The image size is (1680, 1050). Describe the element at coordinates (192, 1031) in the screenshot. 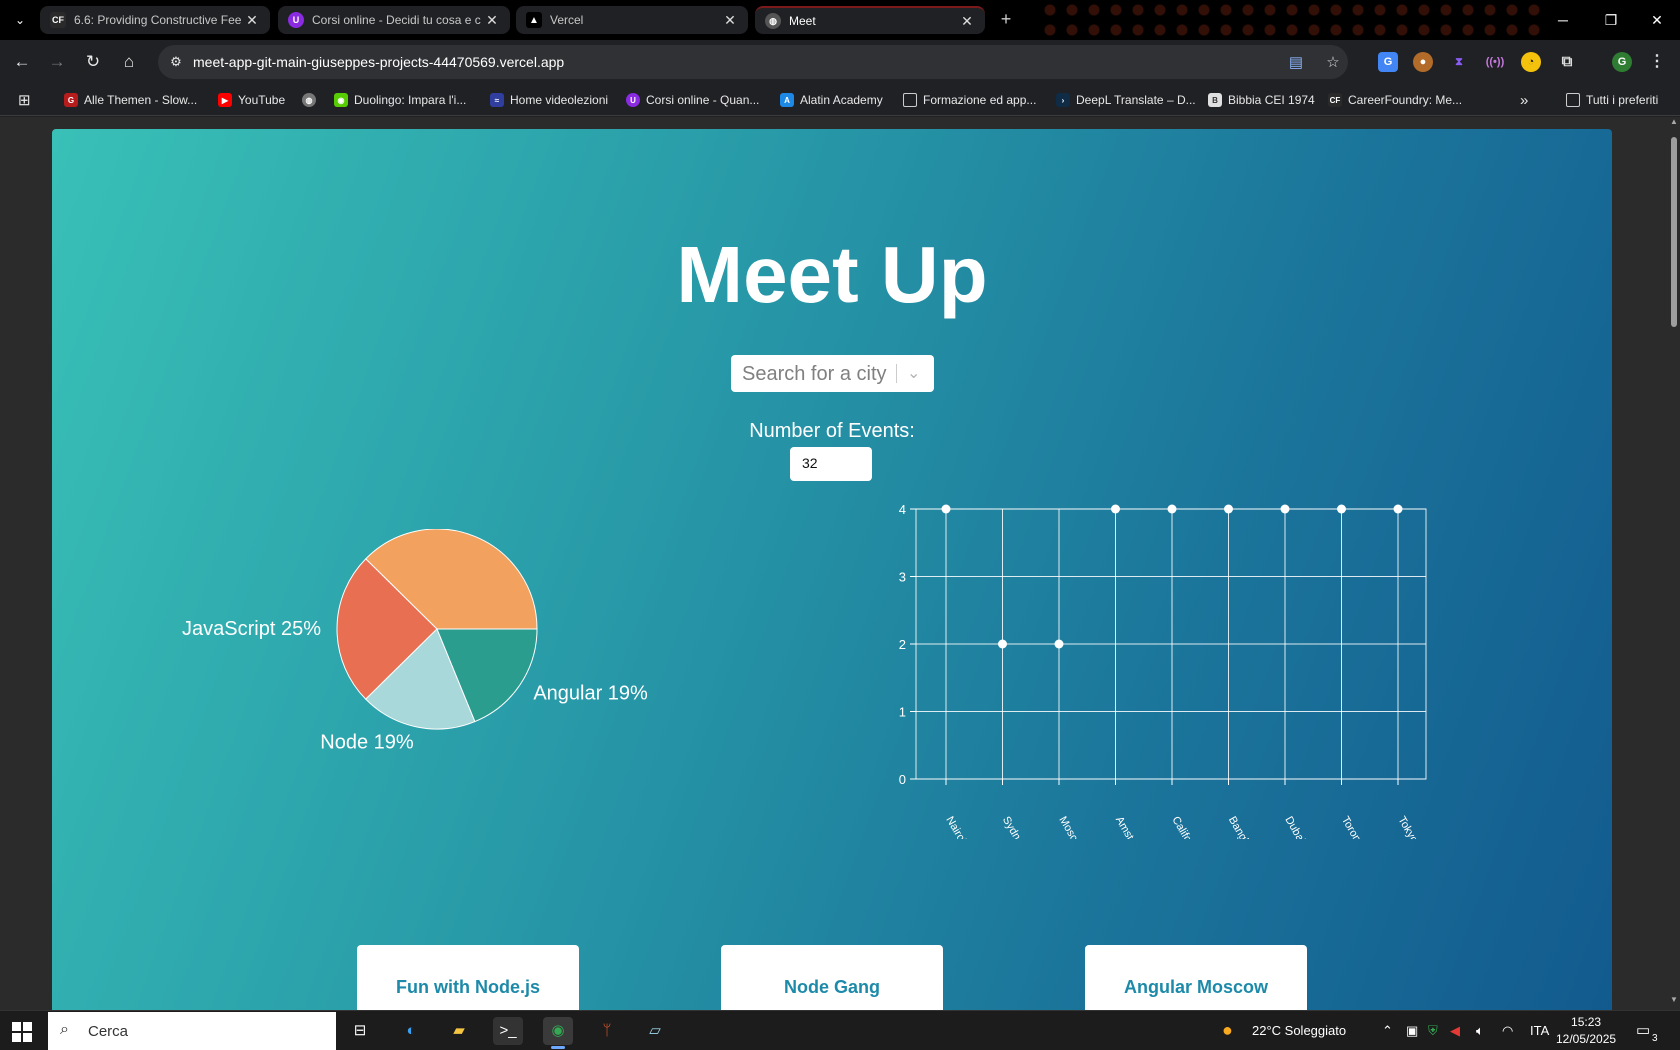

I see `taskbar-search-box: ⌕ Cerca` at that location.